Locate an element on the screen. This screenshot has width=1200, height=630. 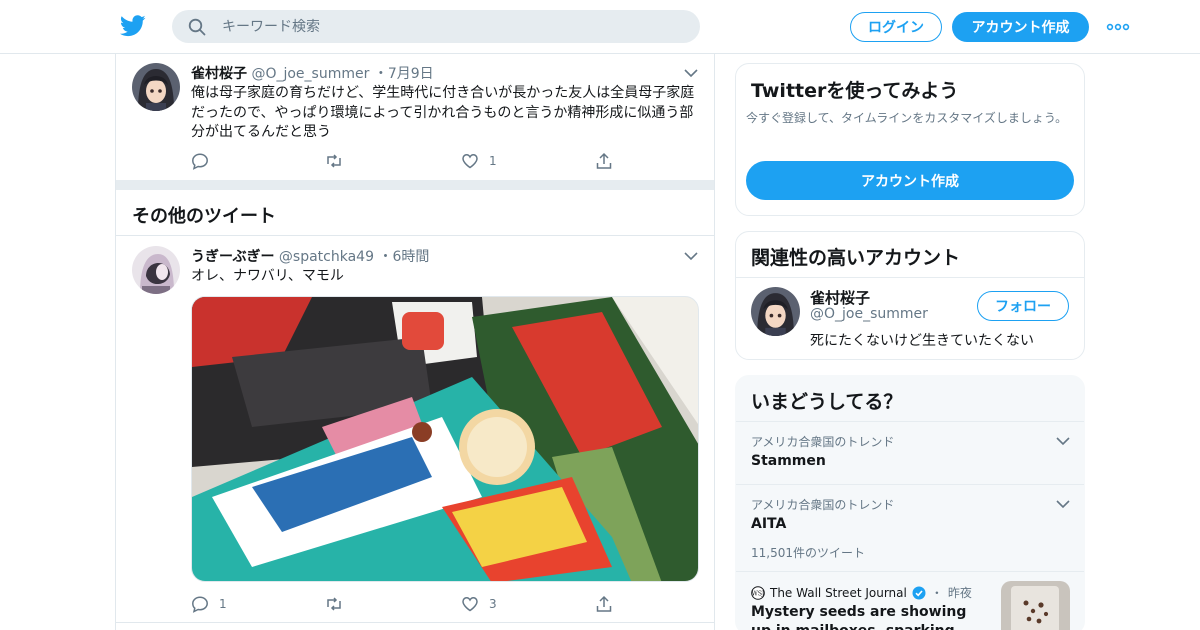
top-bar: ログイン アカウント作成 is located at coordinates (600, 27).